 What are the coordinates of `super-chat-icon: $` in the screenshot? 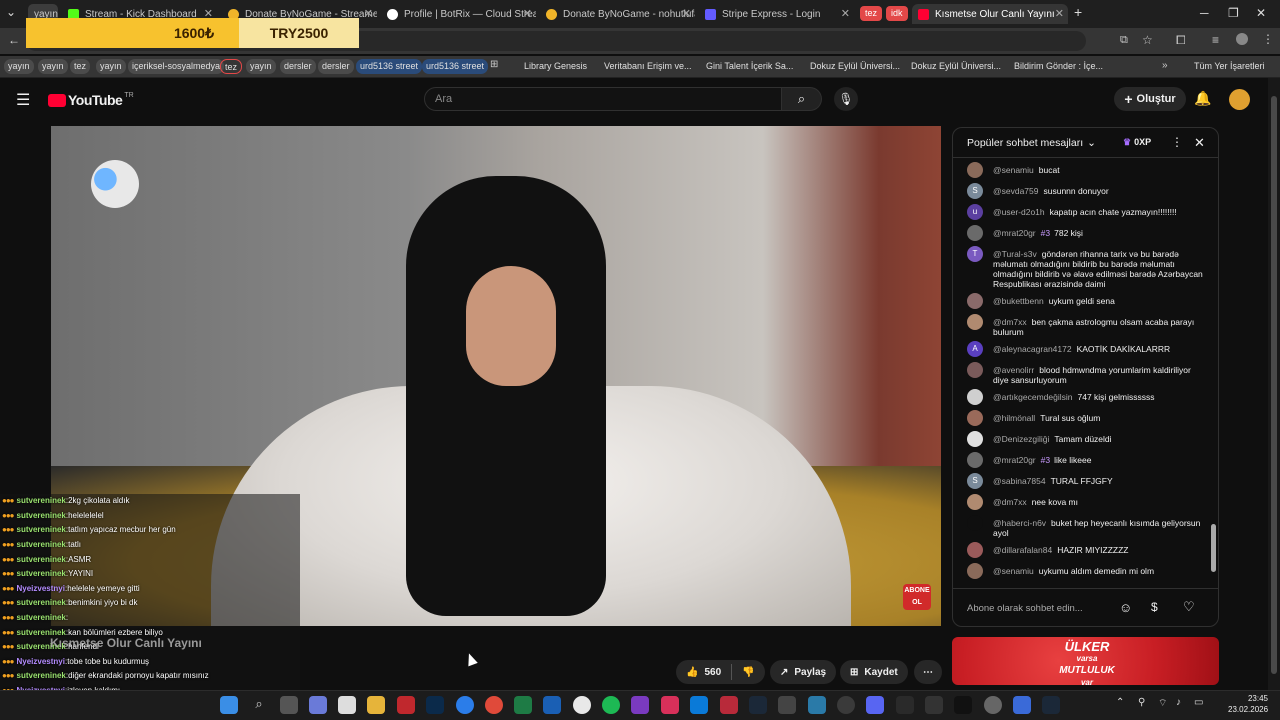 It's located at (1154, 607).